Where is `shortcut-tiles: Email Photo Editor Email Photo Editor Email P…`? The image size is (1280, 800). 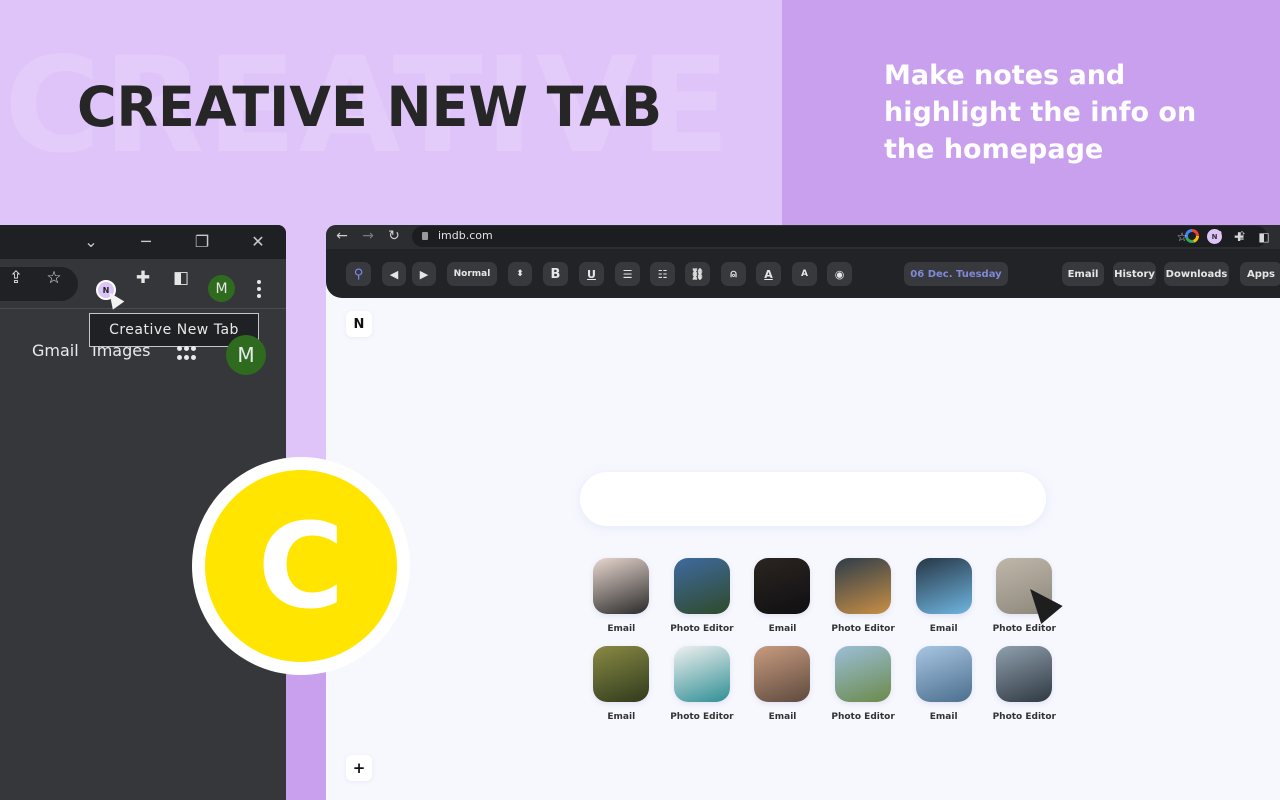 shortcut-tiles: Email Photo Editor Email Photo Editor Email P… is located at coordinates (821, 640).